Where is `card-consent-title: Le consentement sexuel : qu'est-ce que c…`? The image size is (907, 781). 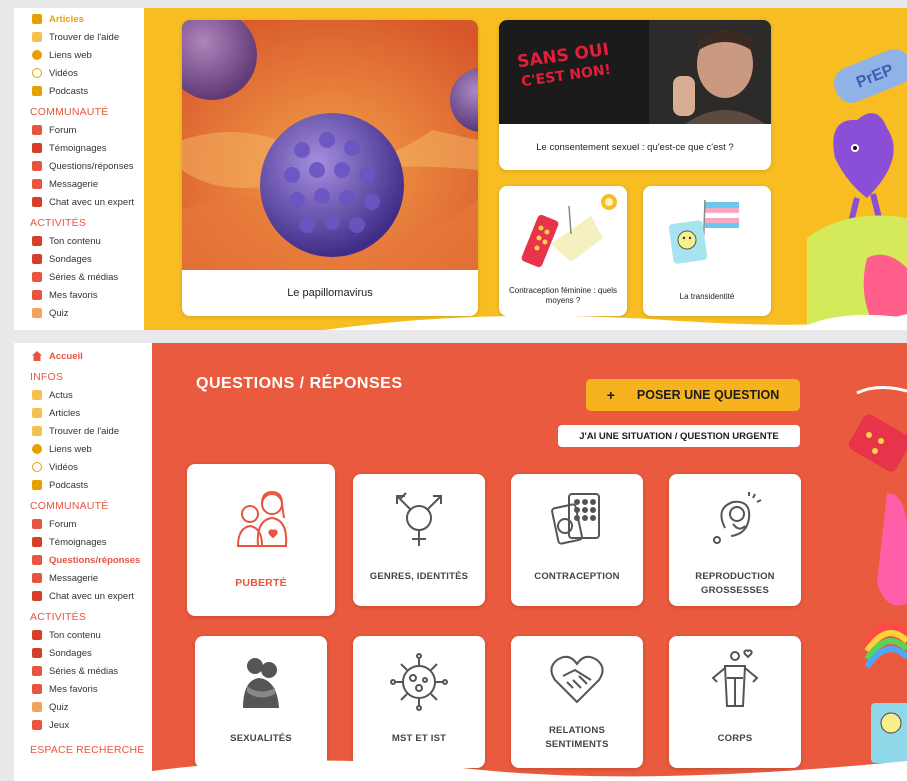
card-consent-title: Le consentement sexuel : qu'est-ce que c… is located at coordinates (635, 147).